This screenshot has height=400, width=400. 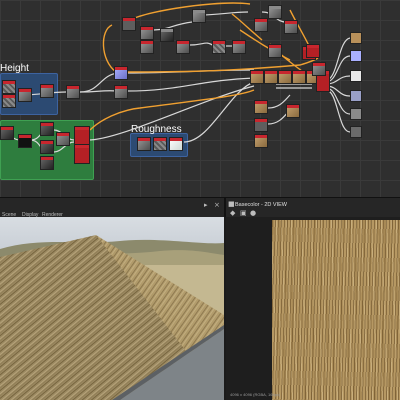 I want to click on view2d-status: 4096 x 4096 (RGBA, 16bpc), so click(x=255, y=394).